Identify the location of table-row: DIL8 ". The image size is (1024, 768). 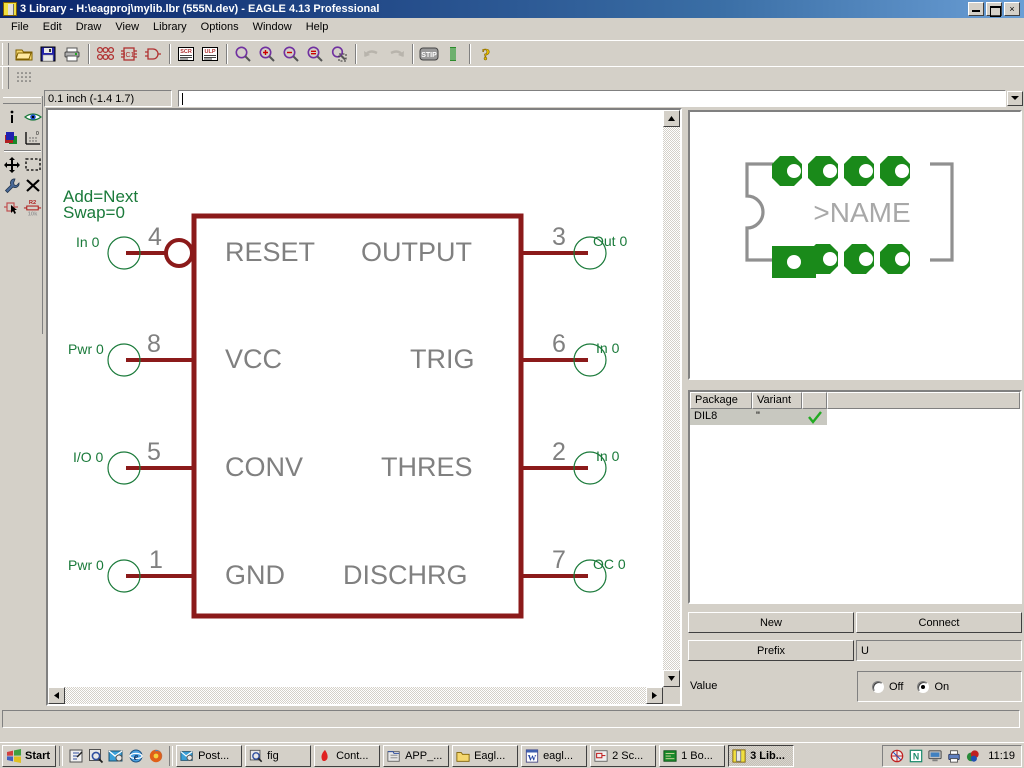
(855, 417).